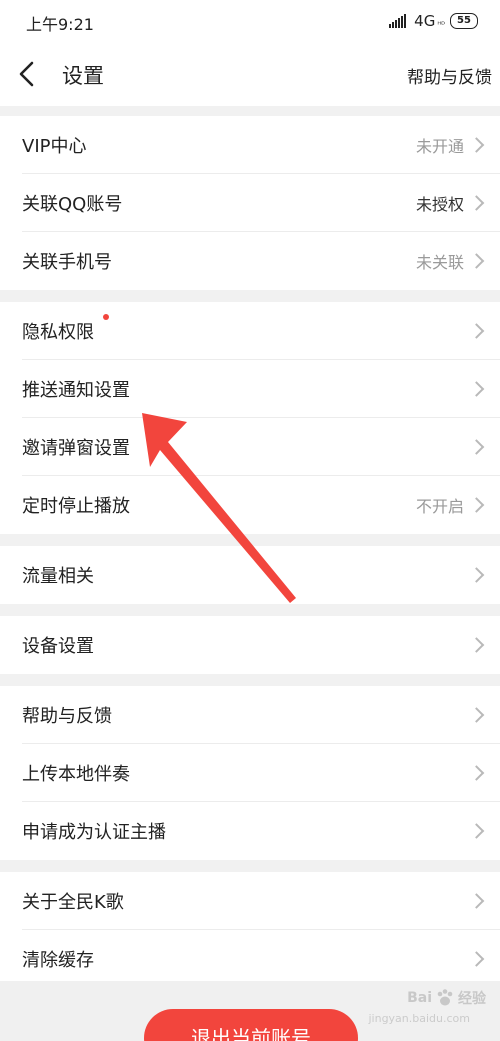 The height and width of the screenshot is (1041, 500). What do you see at coordinates (250, 331) in the screenshot?
I see `row-privacy-permissions: 隐私权限` at bounding box center [250, 331].